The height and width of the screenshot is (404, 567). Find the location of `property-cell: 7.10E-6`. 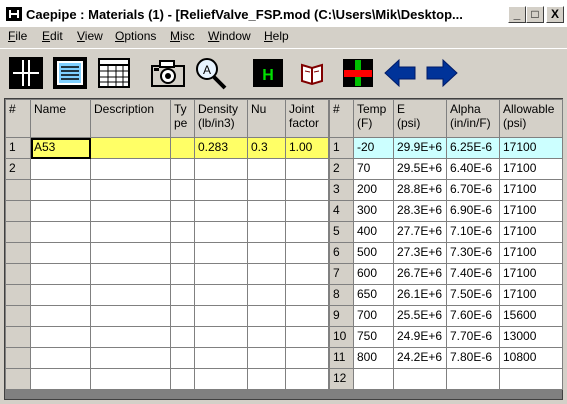

property-cell: 7.10E-6 is located at coordinates (473, 232).